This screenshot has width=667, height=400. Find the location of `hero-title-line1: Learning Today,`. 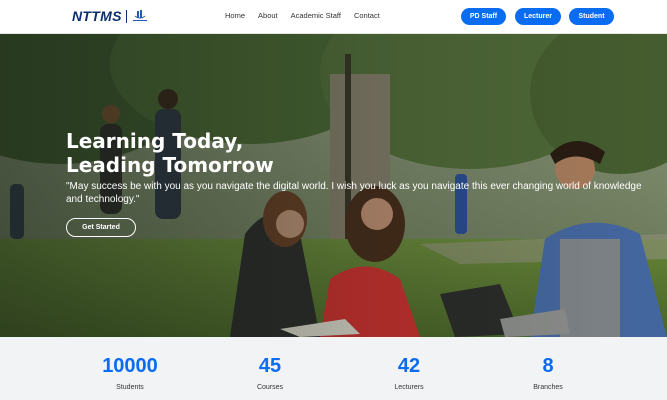

hero-title-line1: Learning Today, is located at coordinates (155, 141).